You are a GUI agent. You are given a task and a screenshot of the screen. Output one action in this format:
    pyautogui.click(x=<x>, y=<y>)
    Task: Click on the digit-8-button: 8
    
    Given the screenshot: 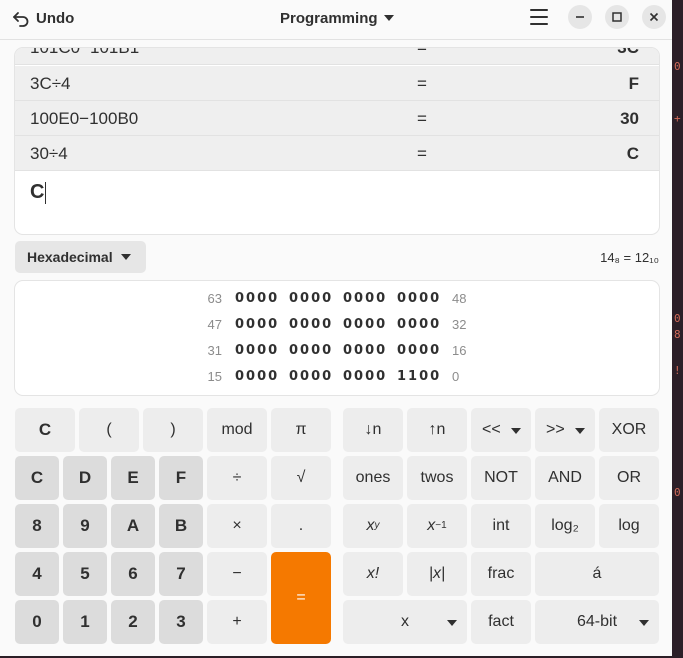 What is the action you would take?
    pyautogui.click(x=37, y=526)
    